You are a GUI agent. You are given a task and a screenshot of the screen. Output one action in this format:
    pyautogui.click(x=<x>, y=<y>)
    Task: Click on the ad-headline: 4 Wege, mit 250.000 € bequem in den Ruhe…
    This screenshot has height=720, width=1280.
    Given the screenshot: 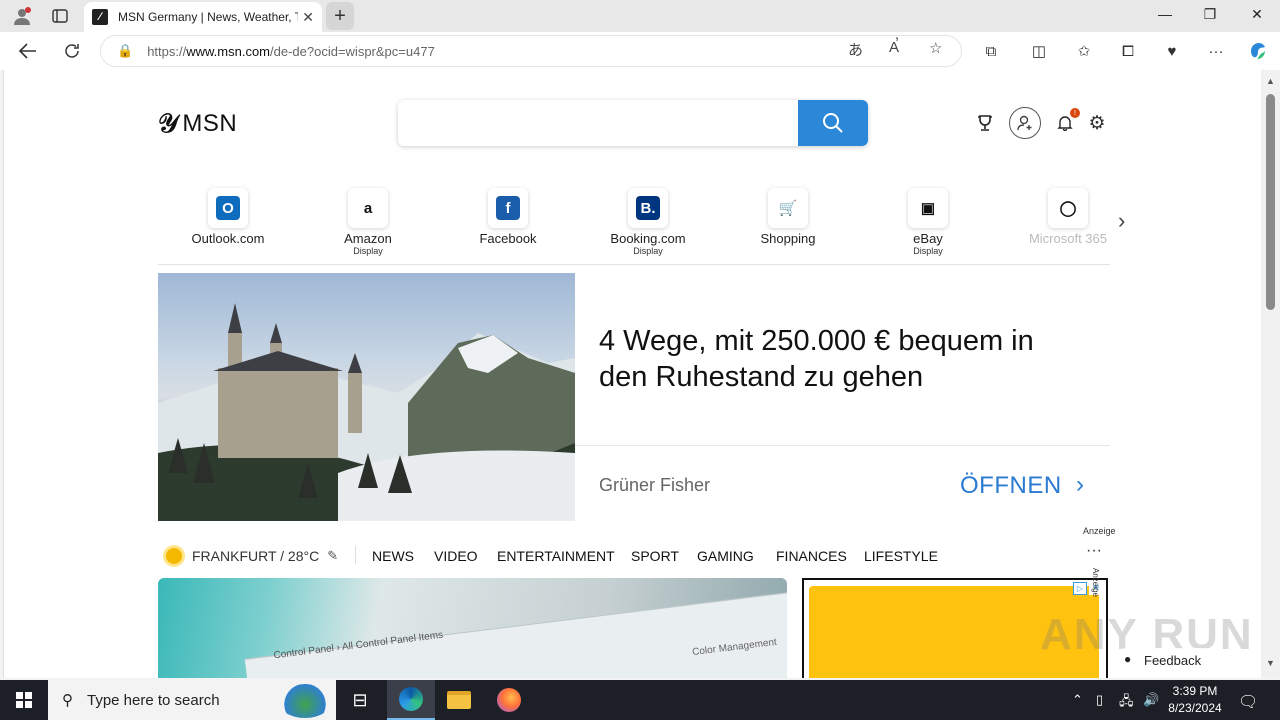 What is the action you would take?
    pyautogui.click(x=834, y=359)
    